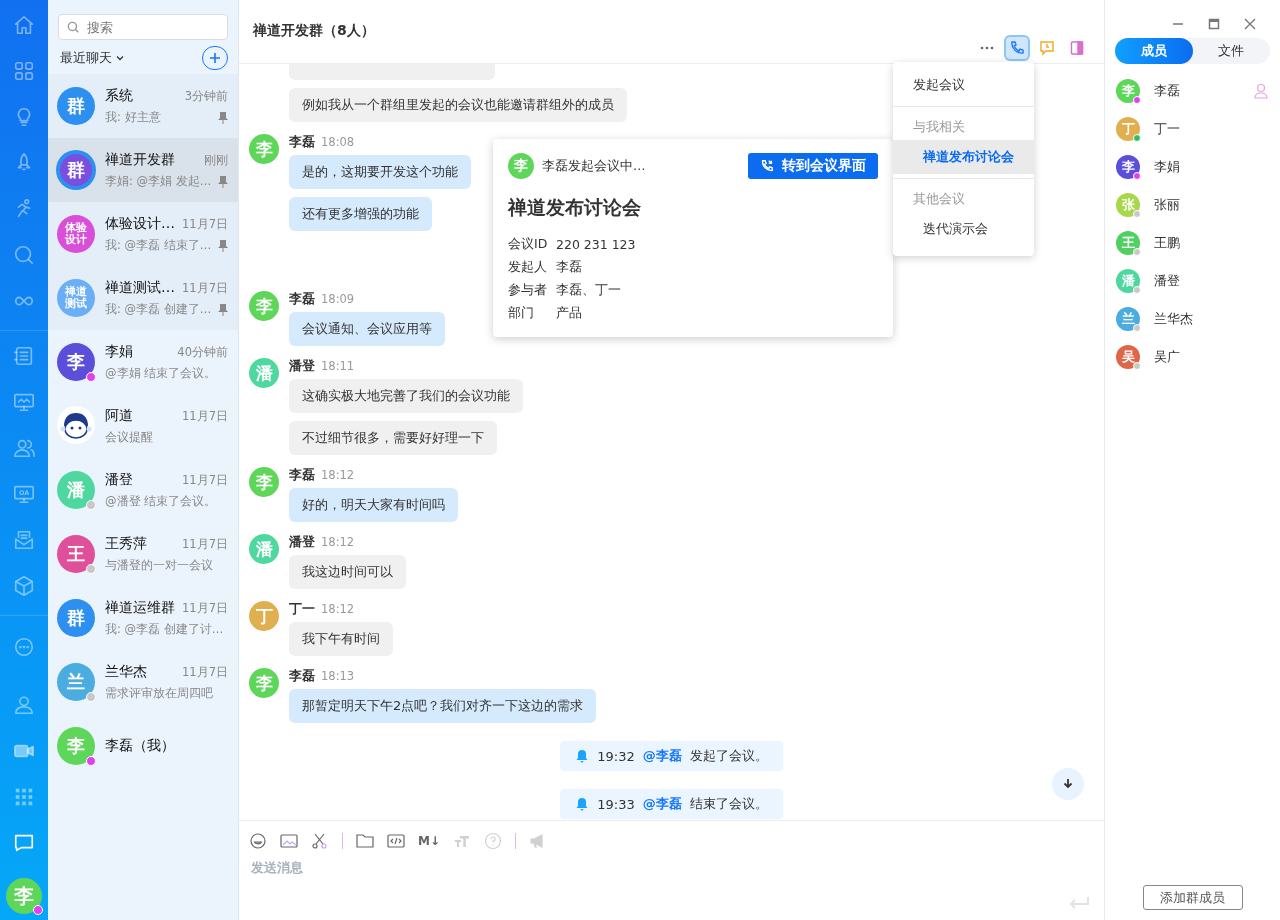  What do you see at coordinates (596, 244) in the screenshot?
I see `field-value: 220 231 123` at bounding box center [596, 244].